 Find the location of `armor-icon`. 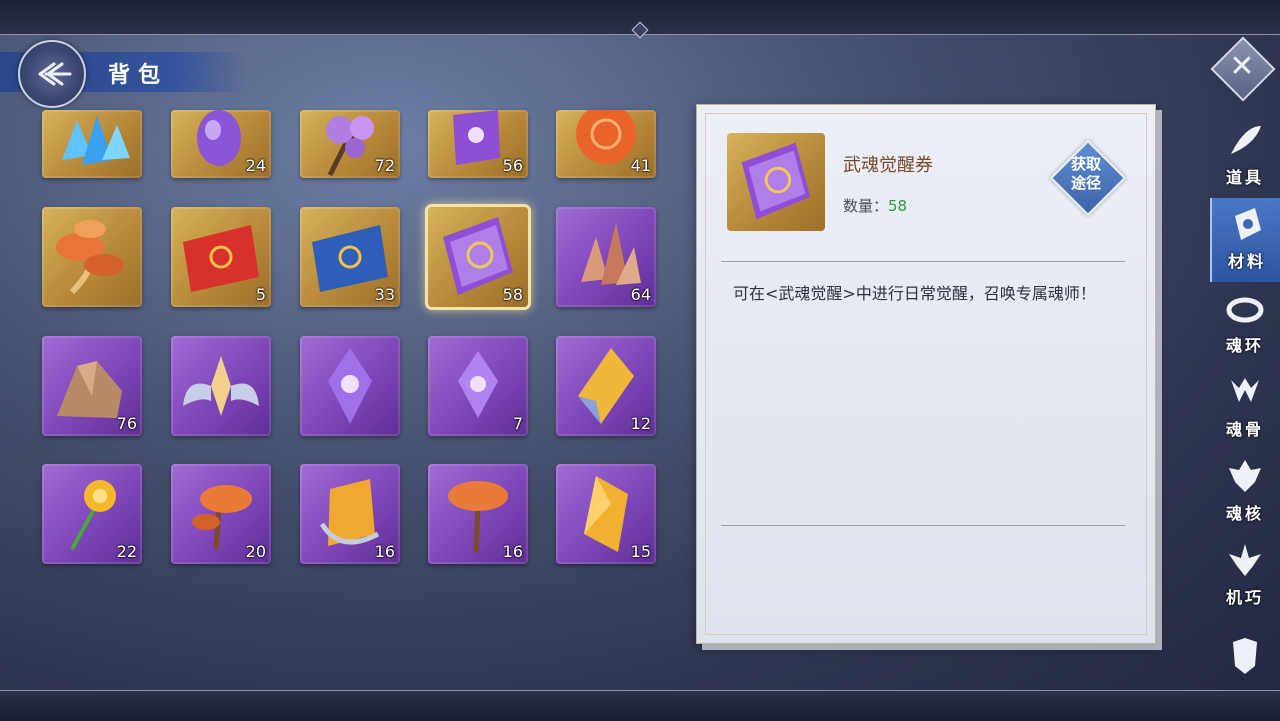

armor-icon is located at coordinates (1245, 656).